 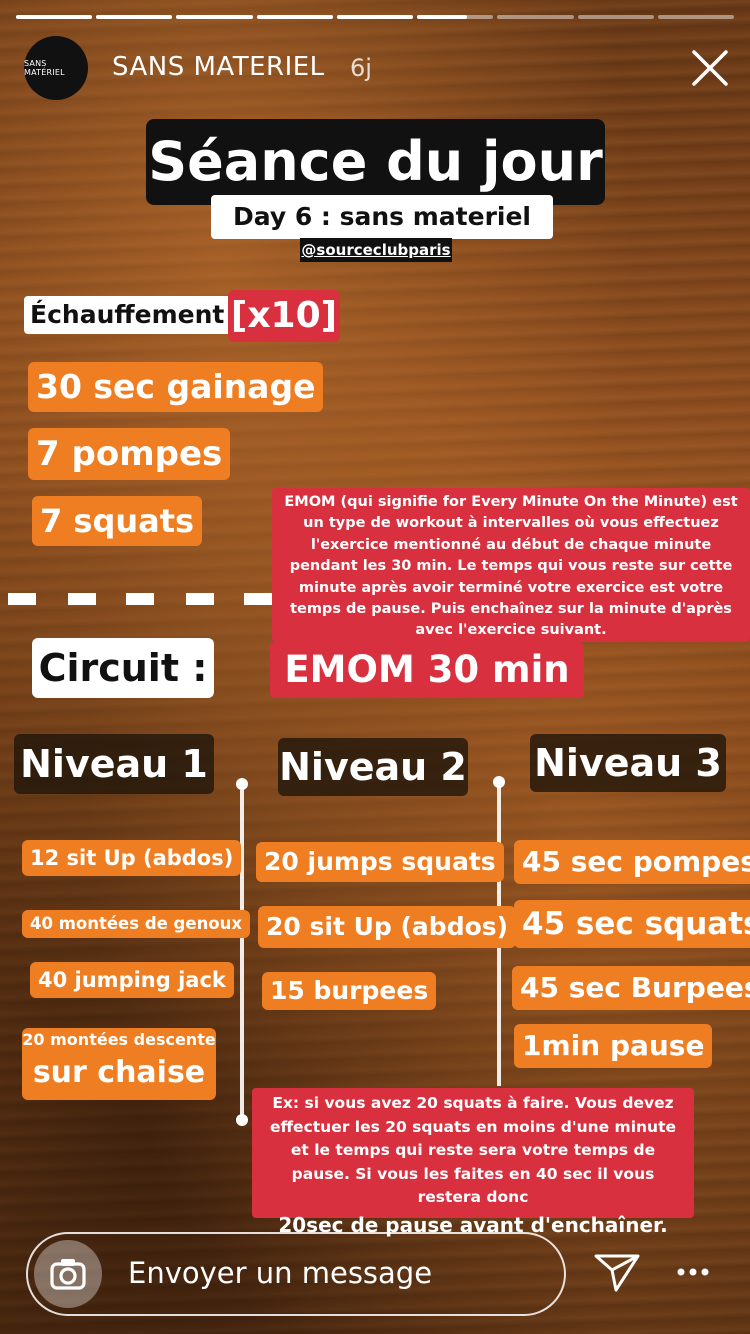 I want to click on send-icon, so click(x=617, y=1272).